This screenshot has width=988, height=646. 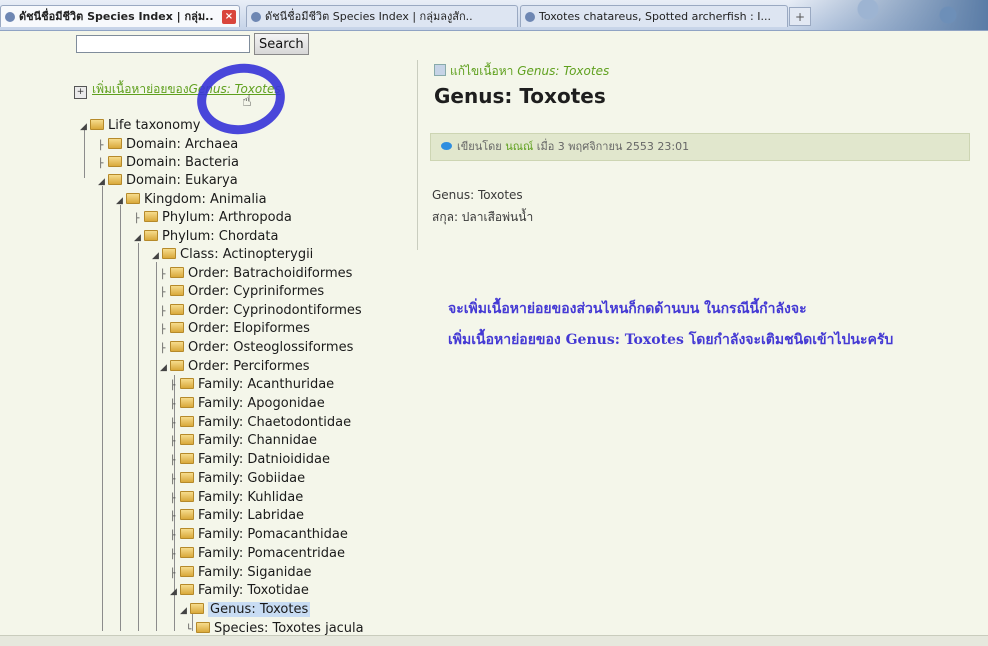 I want to click on close-tab-icon: ×, so click(x=229, y=17).